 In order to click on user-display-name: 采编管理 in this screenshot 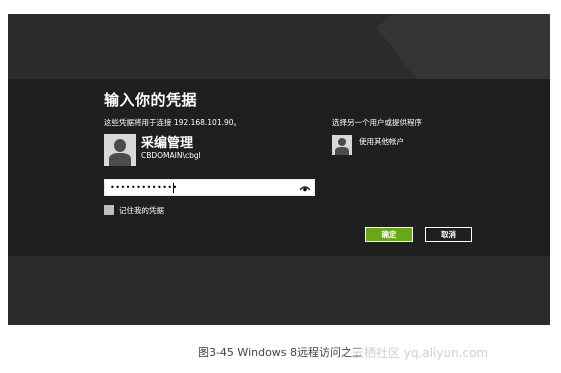, I will do `click(167, 143)`.